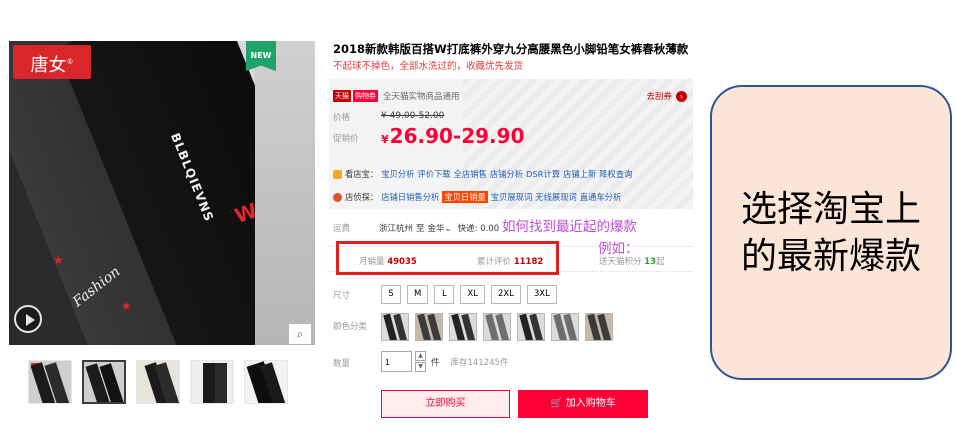 This screenshot has width=956, height=438. Describe the element at coordinates (506, 174) in the screenshot. I see `tool-link: 店铺分析` at that location.